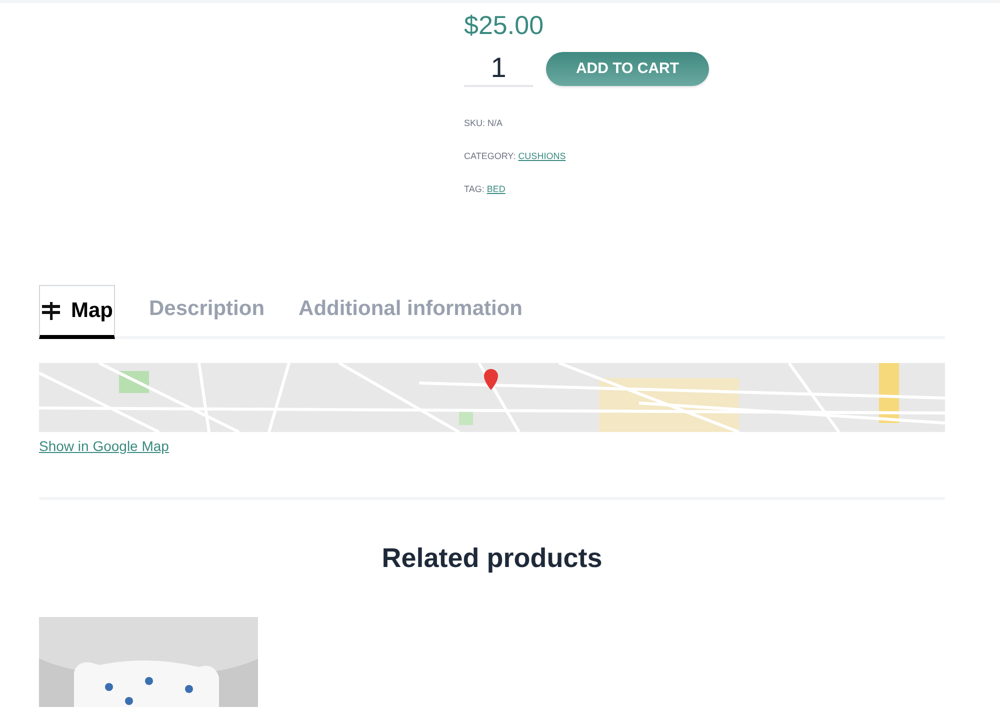  I want to click on add-to-cart-button: ADD TO CART, so click(627, 69).